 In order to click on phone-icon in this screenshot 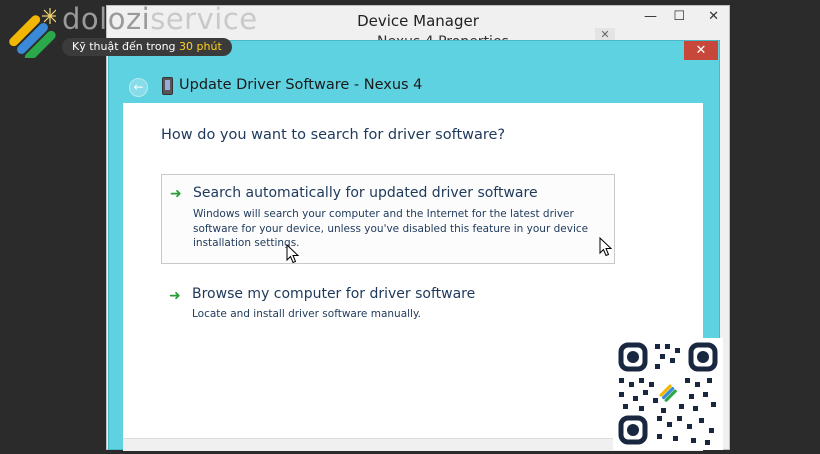, I will do `click(167, 86)`.